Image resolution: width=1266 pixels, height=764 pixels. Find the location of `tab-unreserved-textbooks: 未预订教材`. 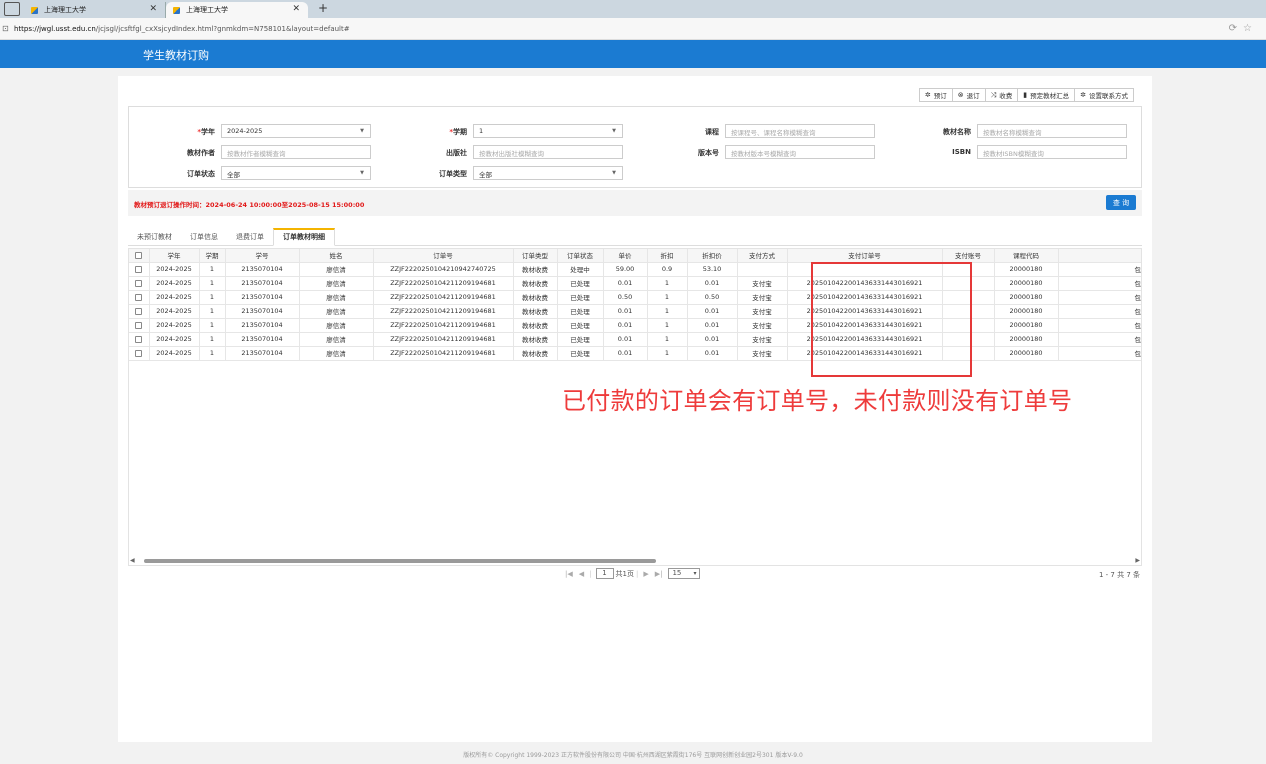

tab-unreserved-textbooks: 未预订教材 is located at coordinates (154, 237).